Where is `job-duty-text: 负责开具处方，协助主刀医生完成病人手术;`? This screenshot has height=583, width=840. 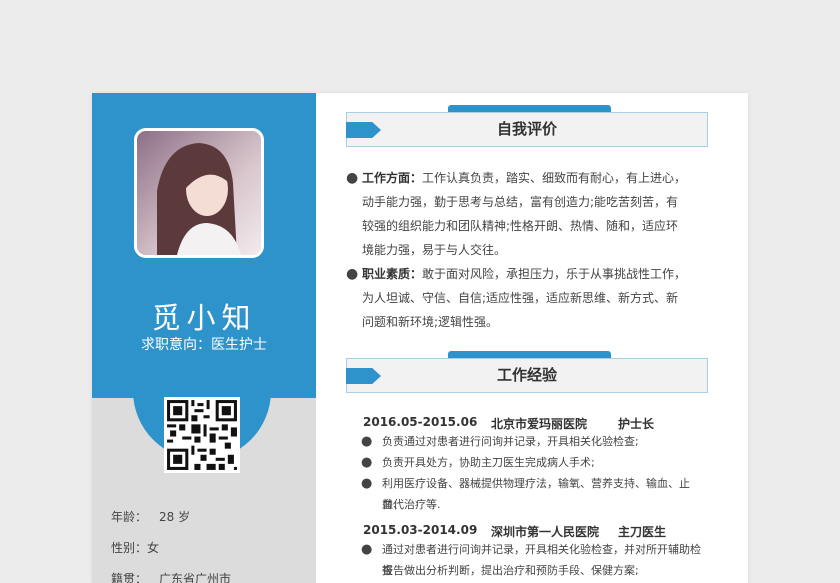 job-duty-text: 负责开具处方，协助主刀医生完成病人手术; is located at coordinates (488, 462).